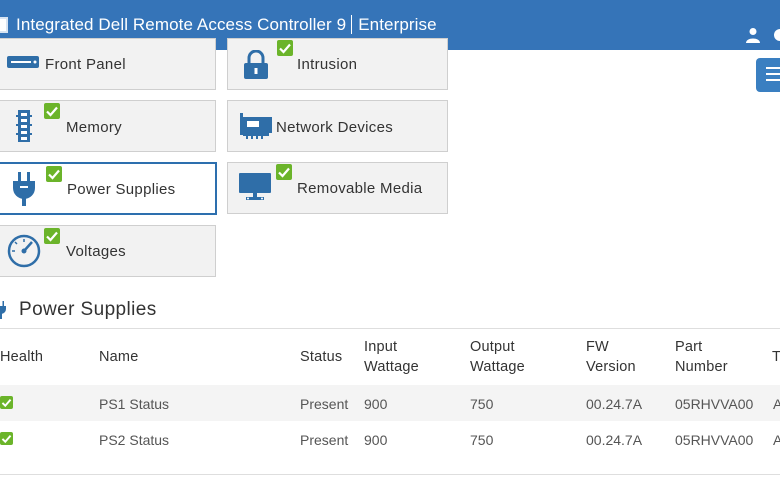  I want to click on column-header-name: Name, so click(118, 357).